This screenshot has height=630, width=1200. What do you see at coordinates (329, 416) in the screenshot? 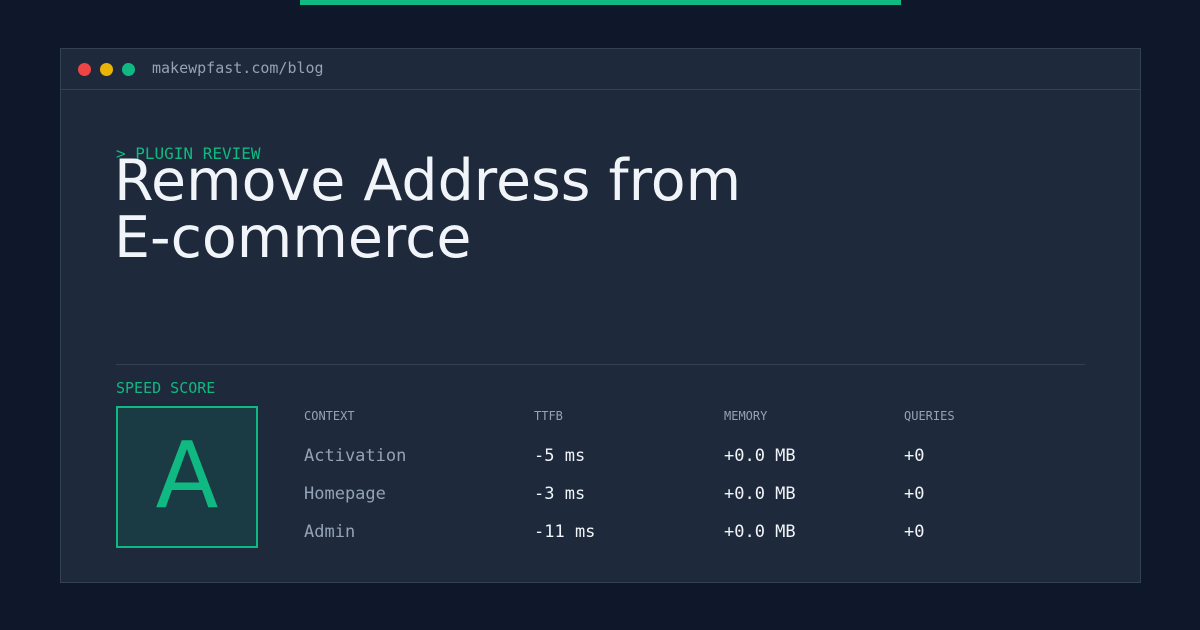
I see `column-header-context: CONTEXT` at bounding box center [329, 416].